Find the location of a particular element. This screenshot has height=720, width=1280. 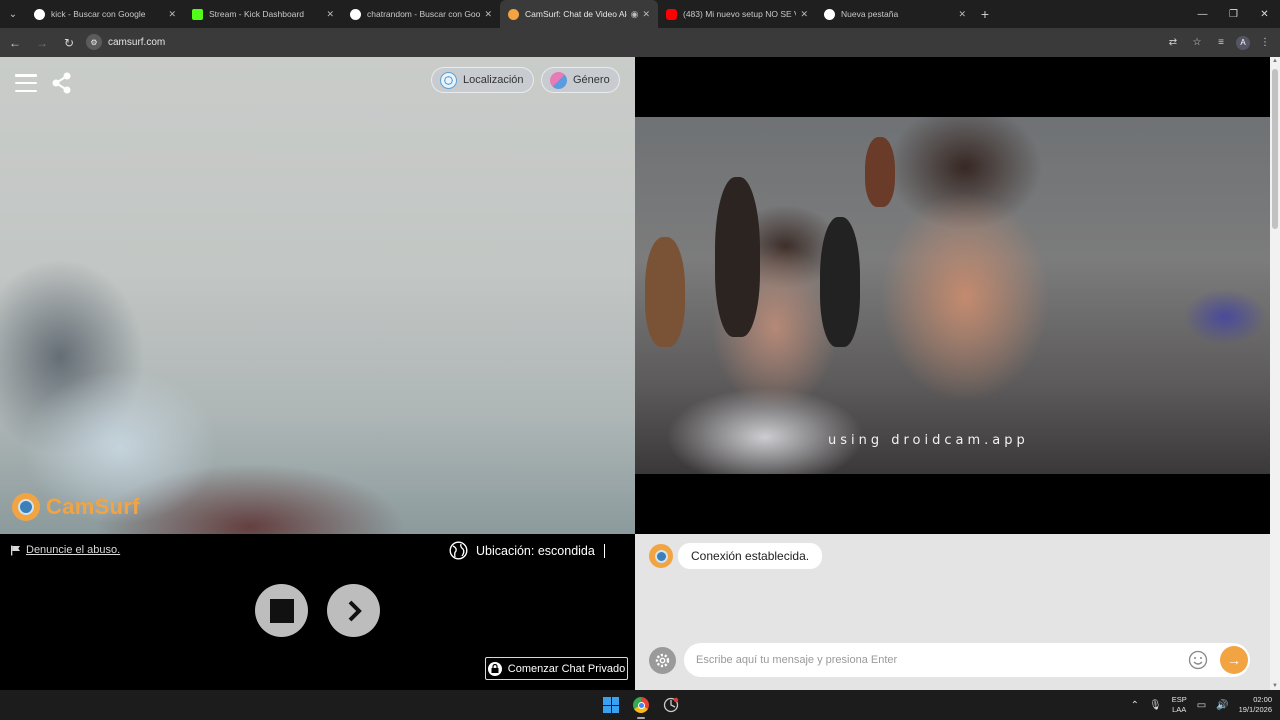

start-private-chat-button: Comenzar Chat Privado is located at coordinates (556, 668).